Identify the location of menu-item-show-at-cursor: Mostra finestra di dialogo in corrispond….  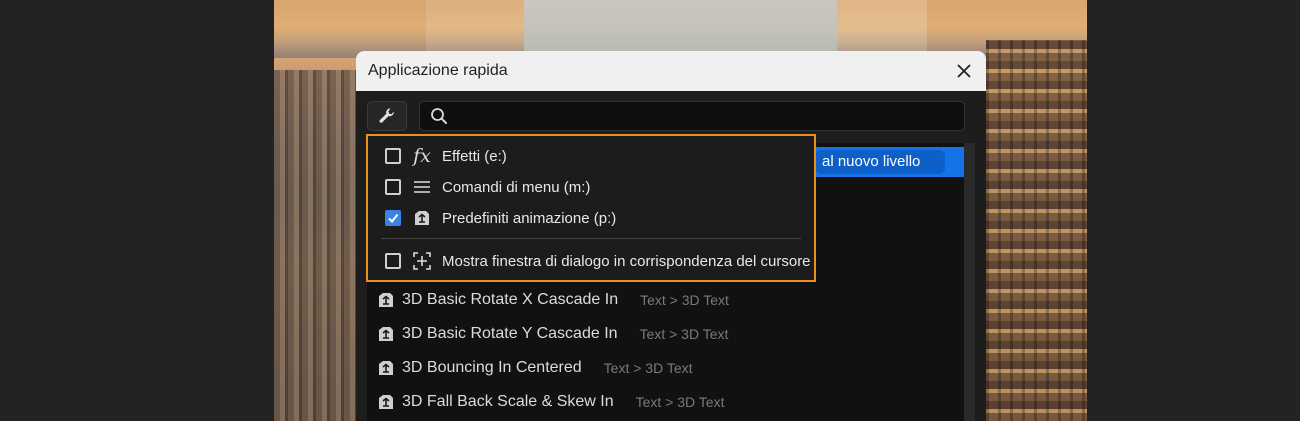
(591, 261).